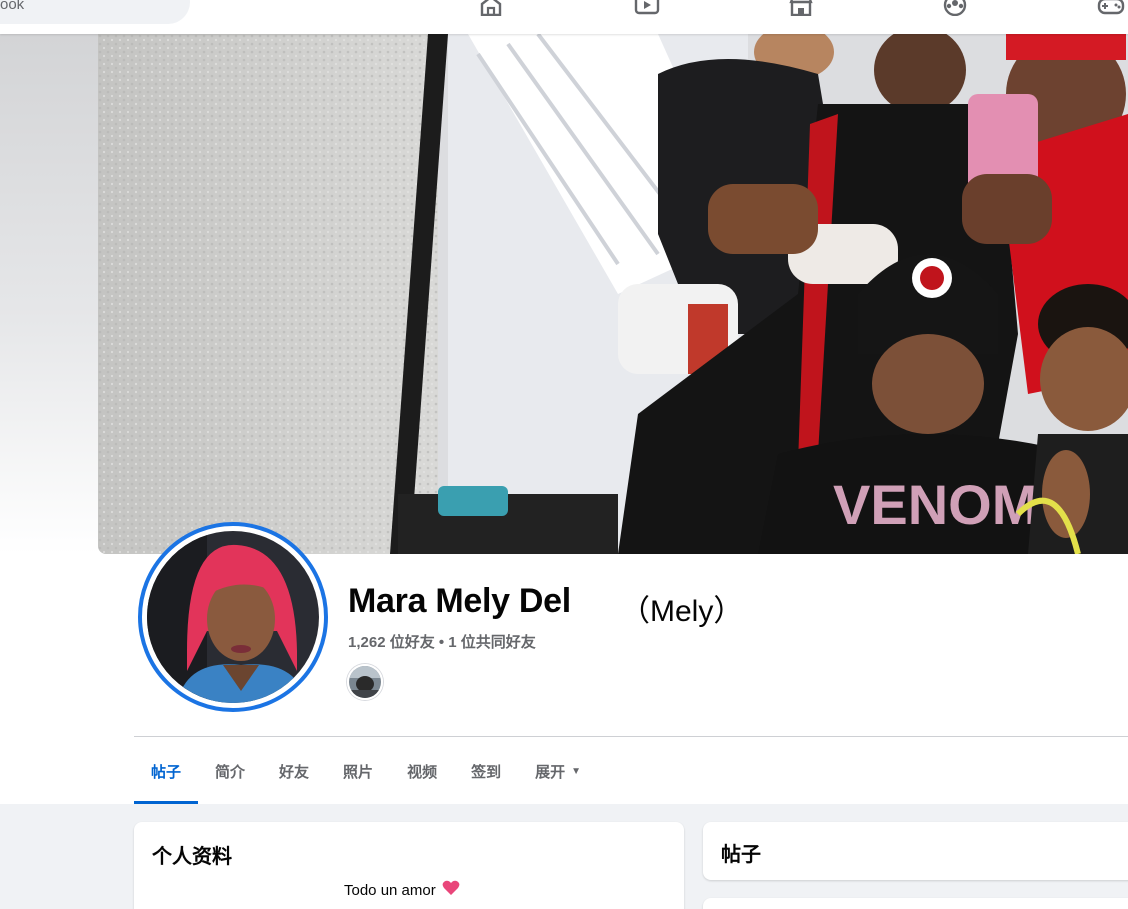  Describe the element at coordinates (741, 855) in the screenshot. I see `posts-title: 帖子` at that location.